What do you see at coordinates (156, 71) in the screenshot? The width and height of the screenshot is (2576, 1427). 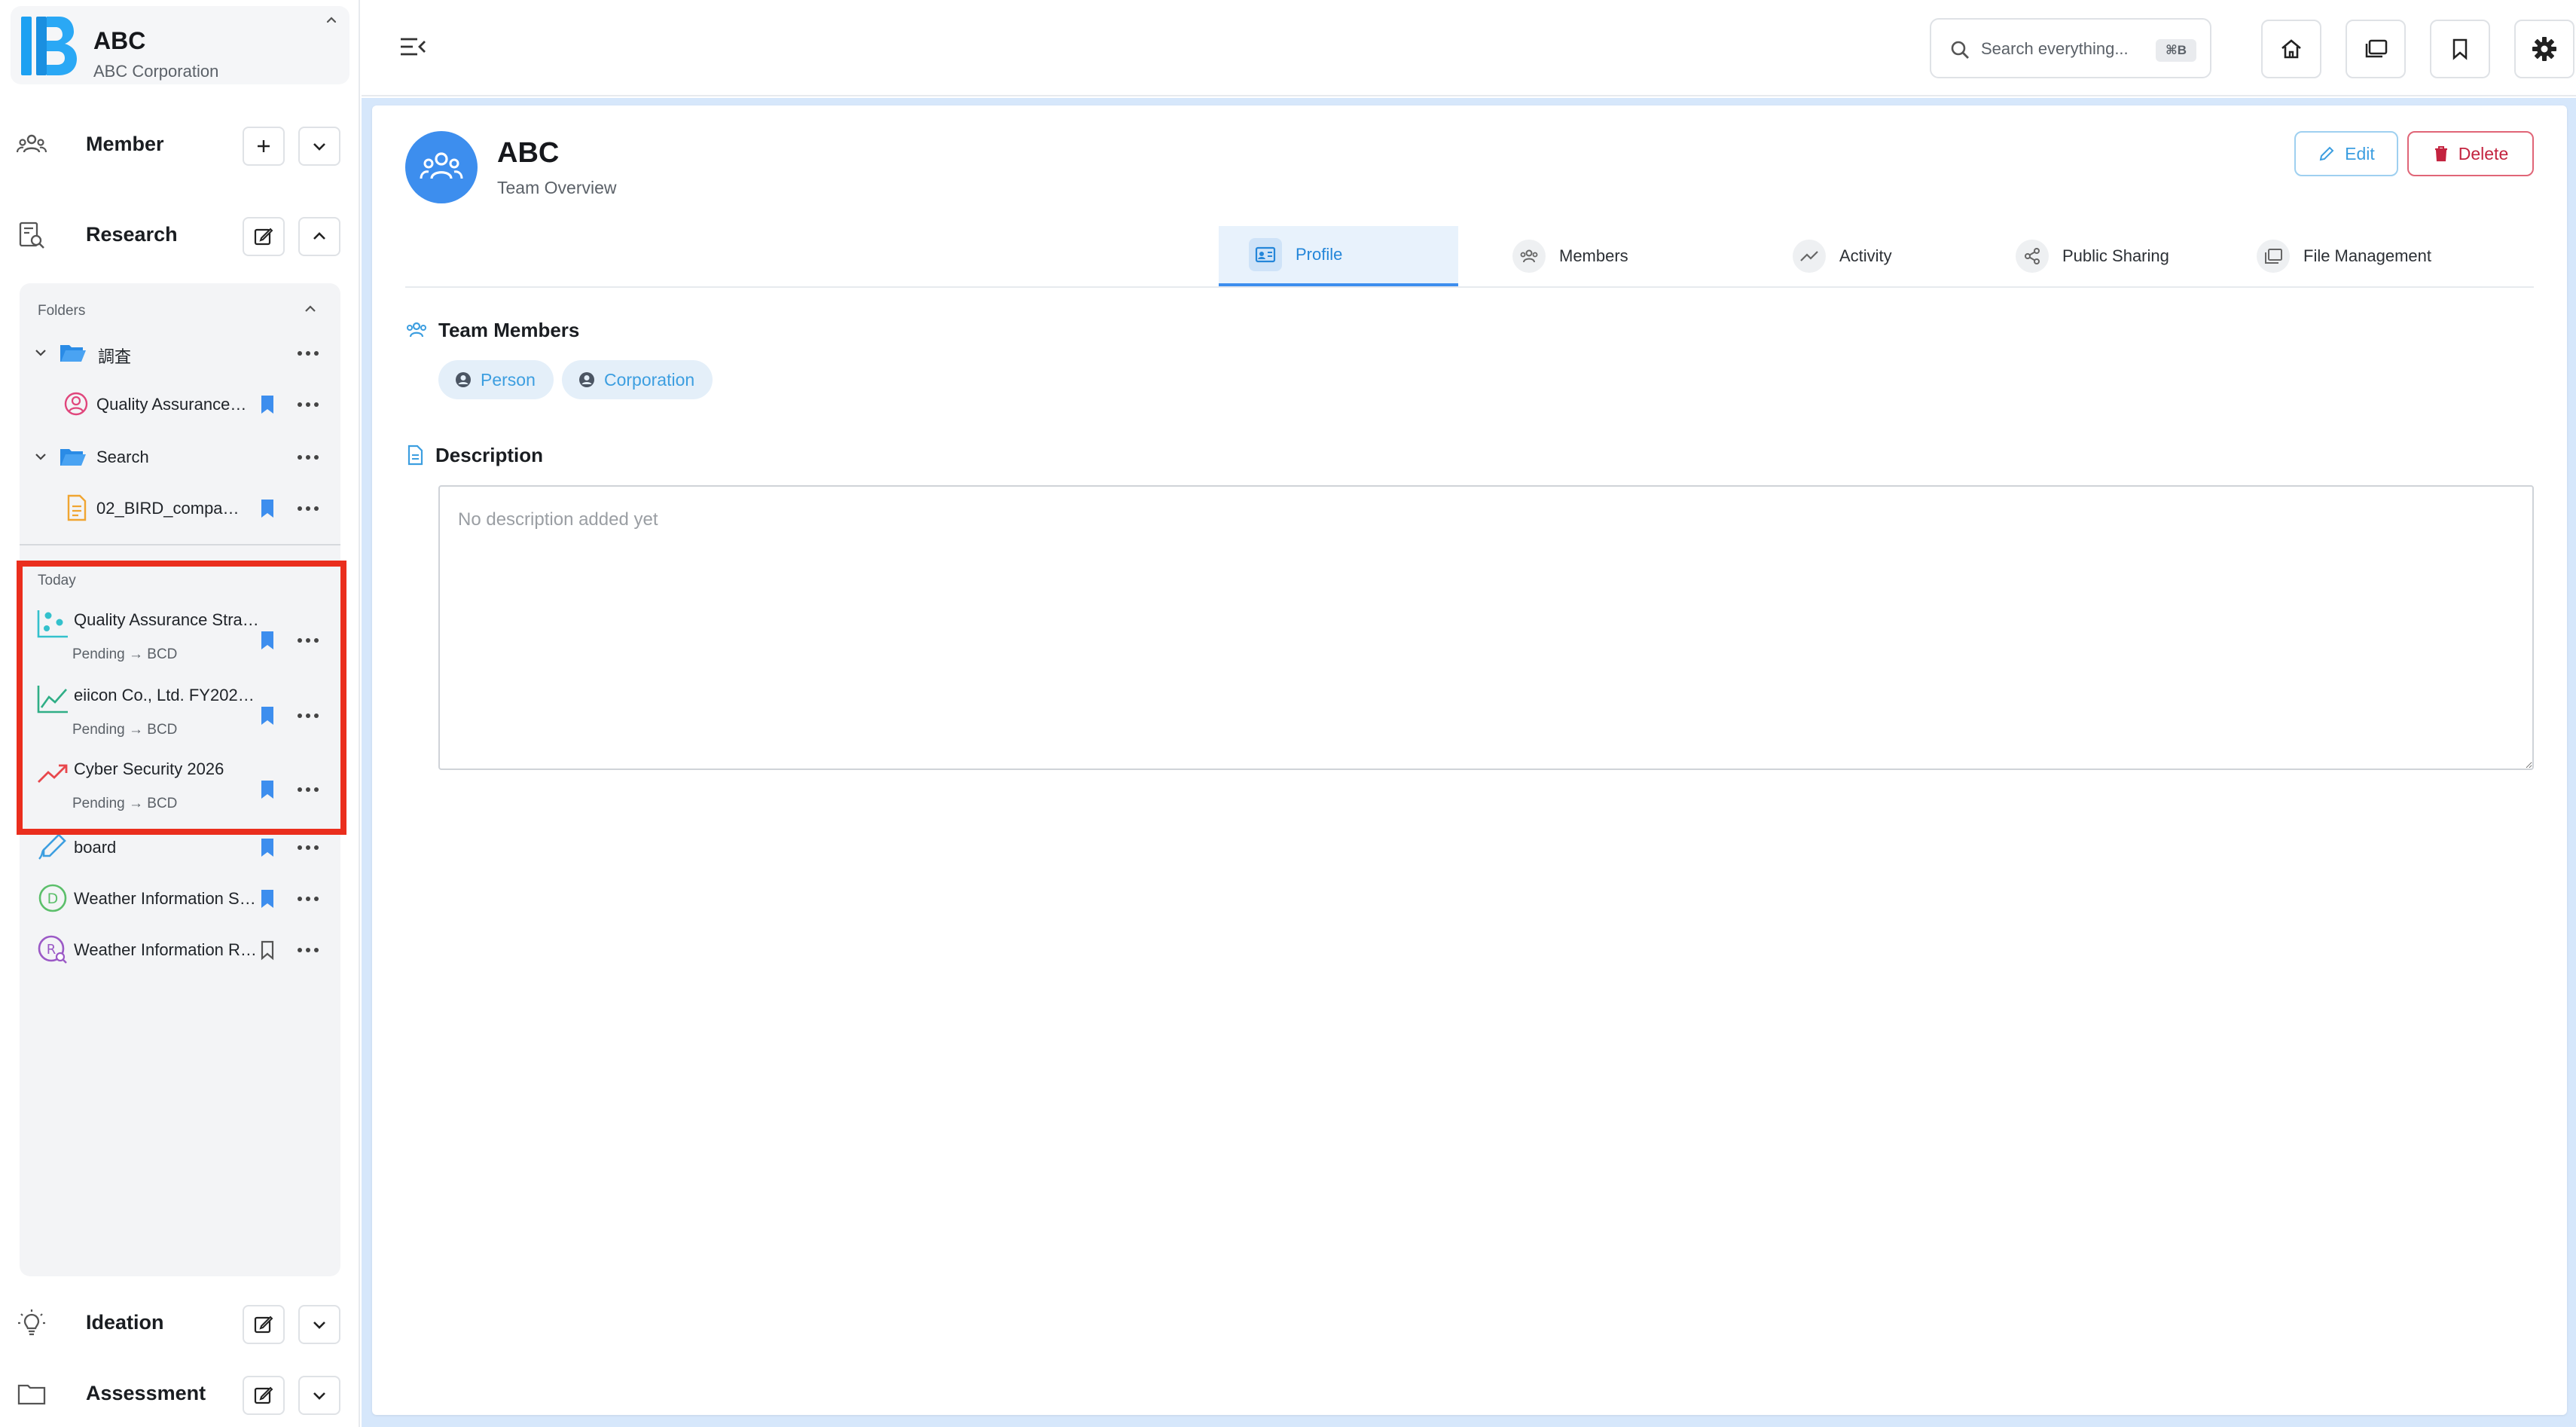 I see `workspace-subtitle: ABC Corporation` at bounding box center [156, 71].